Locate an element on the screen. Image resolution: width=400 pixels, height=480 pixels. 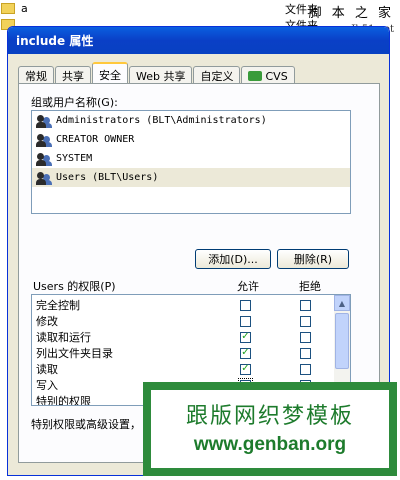
tab-label: 安全 is located at coordinates (110, 75).